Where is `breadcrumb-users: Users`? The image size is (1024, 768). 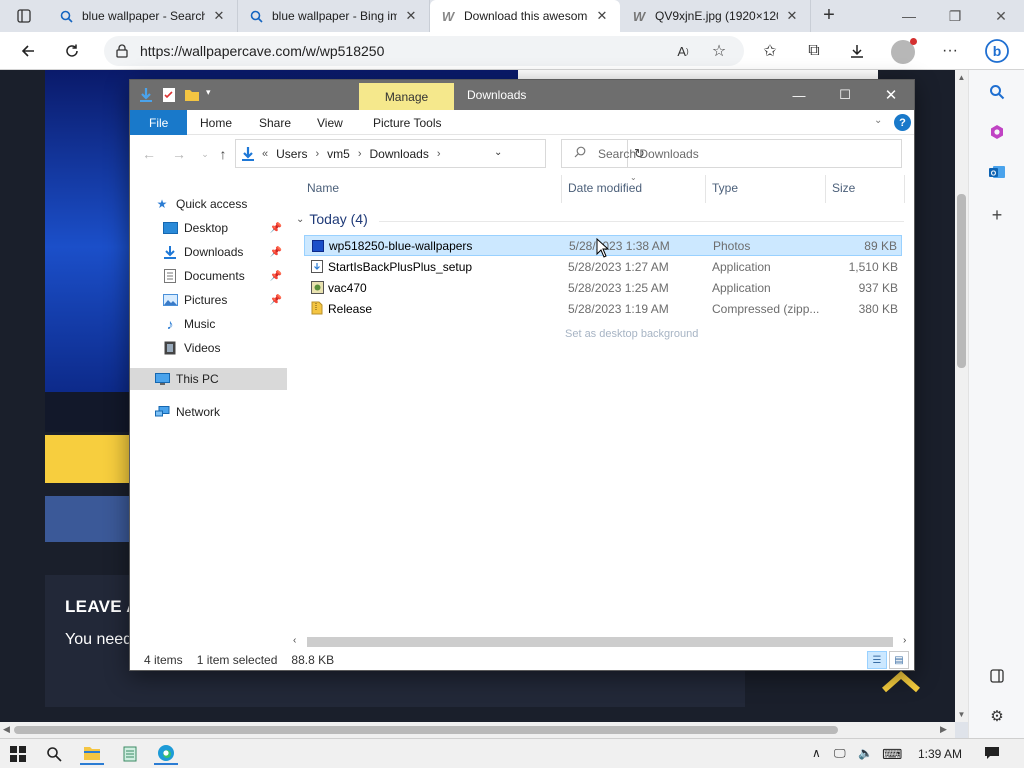
breadcrumb-users: Users is located at coordinates (291, 154).